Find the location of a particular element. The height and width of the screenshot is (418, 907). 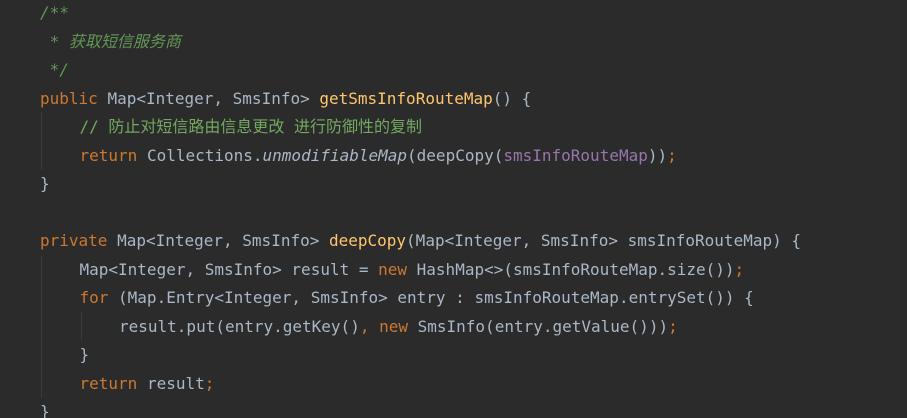

code-line-content: /** is located at coordinates (54, 12).